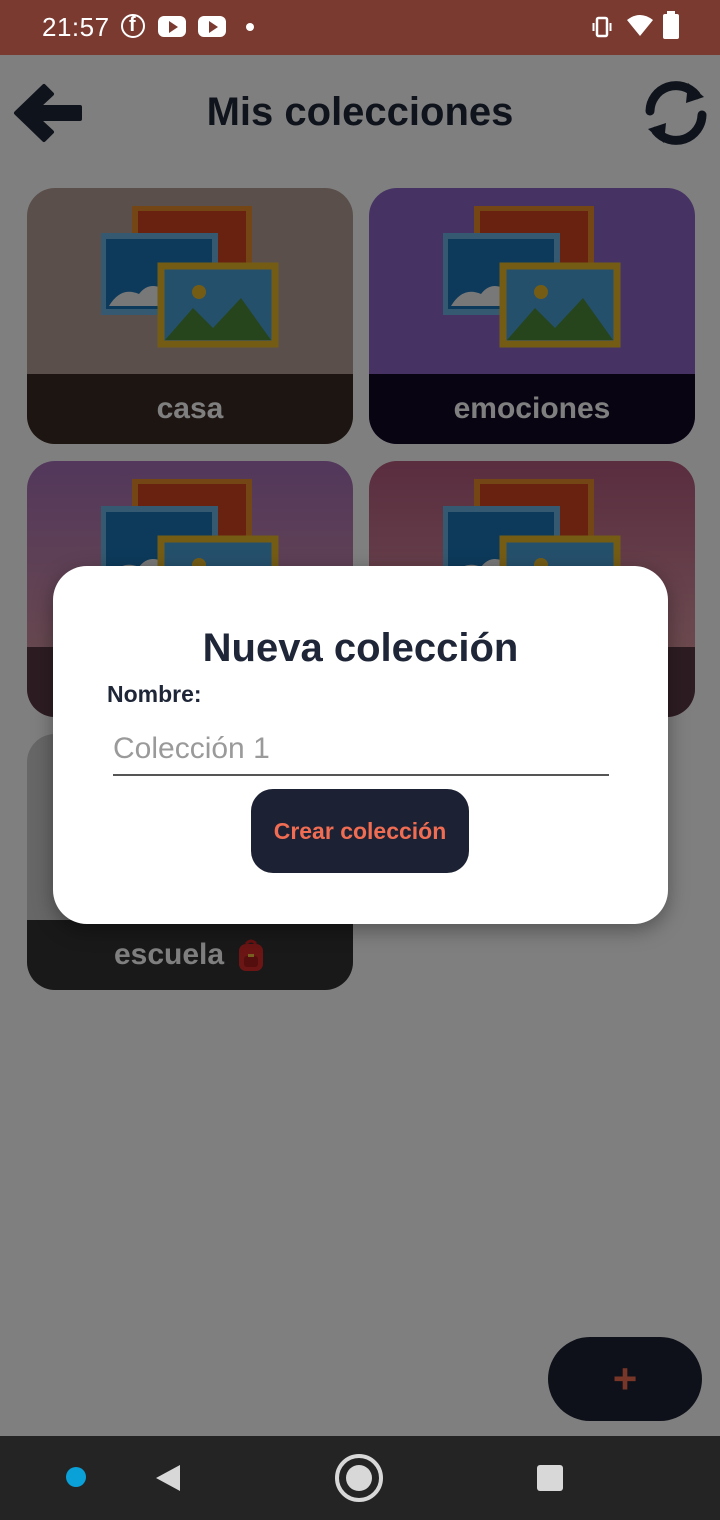  I want to click on status-bar: 21:57, so click(360, 27).